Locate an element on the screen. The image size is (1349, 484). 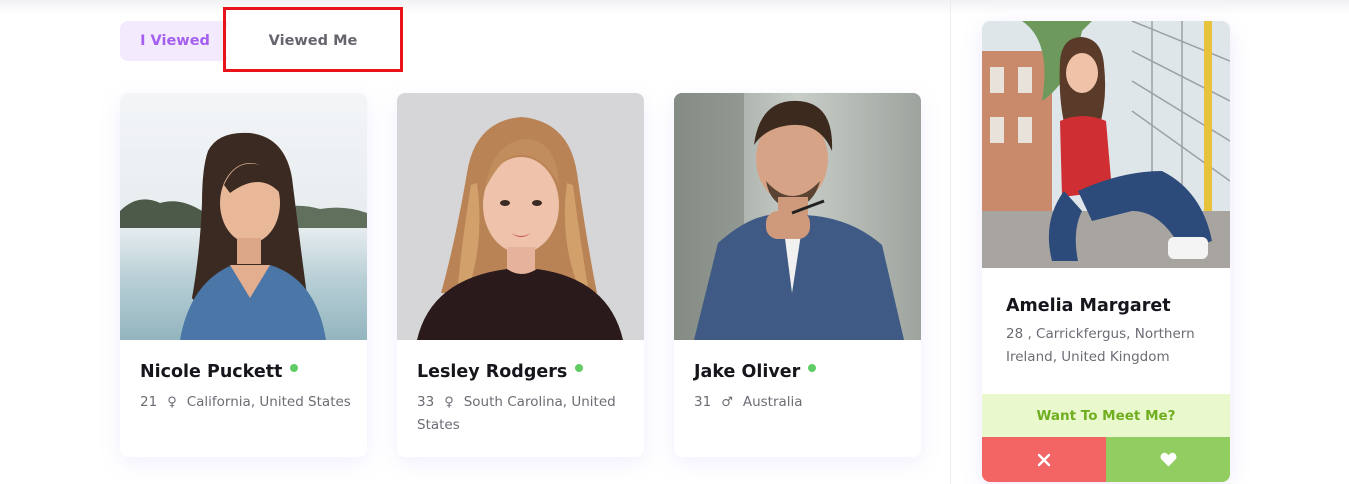
profile-name-row: Lesley Rodgers is located at coordinates (500, 372).